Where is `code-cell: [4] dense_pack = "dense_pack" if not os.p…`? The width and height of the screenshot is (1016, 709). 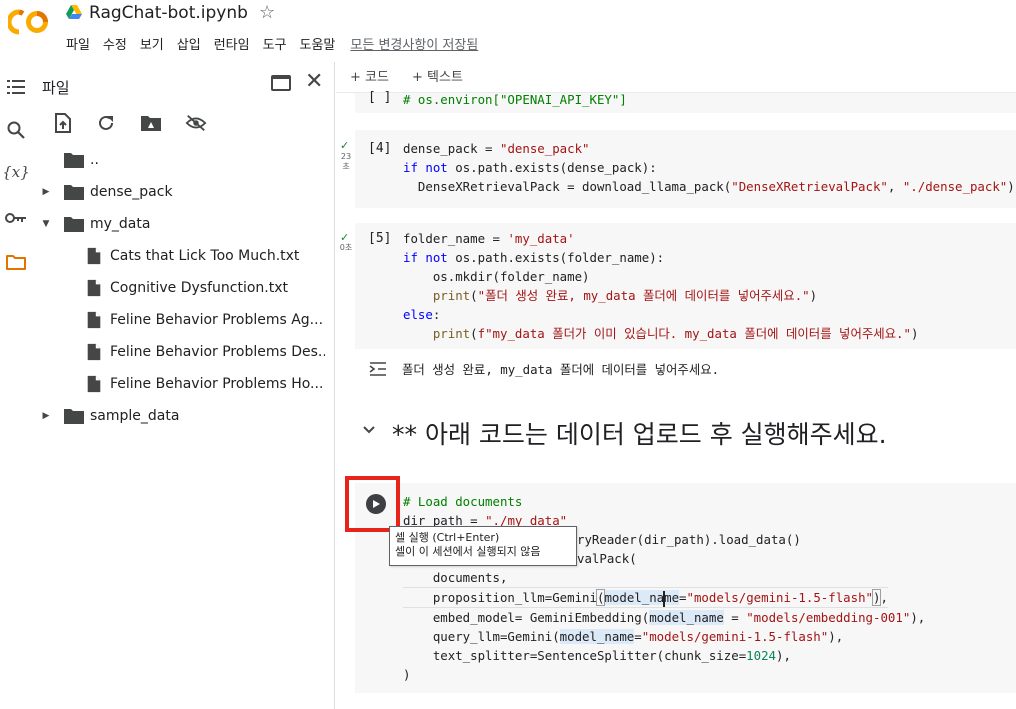 code-cell: [4] dense_pack = "dense_pack" if not os.p… is located at coordinates (685, 169).